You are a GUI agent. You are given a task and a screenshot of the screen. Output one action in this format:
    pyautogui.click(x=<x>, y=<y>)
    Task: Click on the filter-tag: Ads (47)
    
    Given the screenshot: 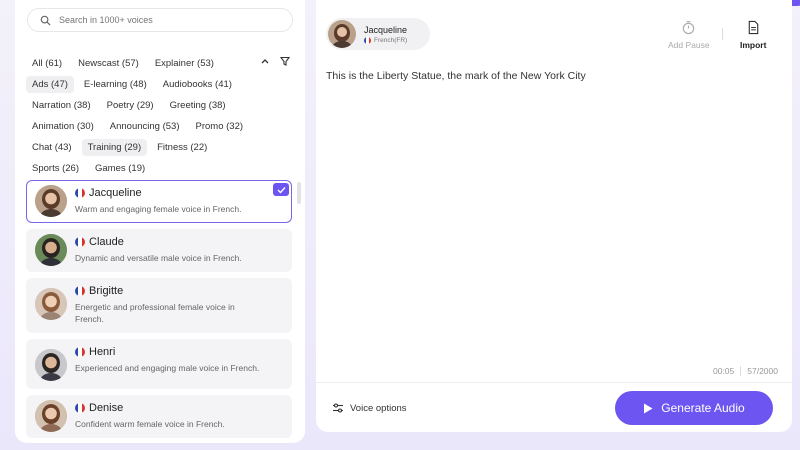 What is the action you would take?
    pyautogui.click(x=50, y=84)
    